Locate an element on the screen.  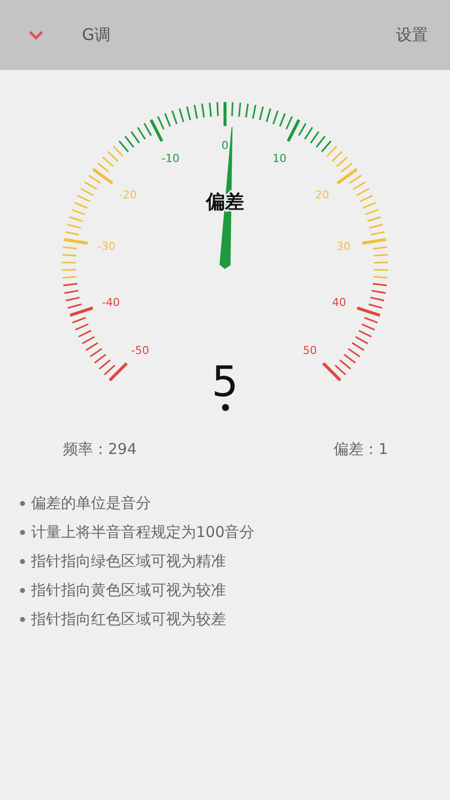
scale-label: 50 is located at coordinates (309, 350).